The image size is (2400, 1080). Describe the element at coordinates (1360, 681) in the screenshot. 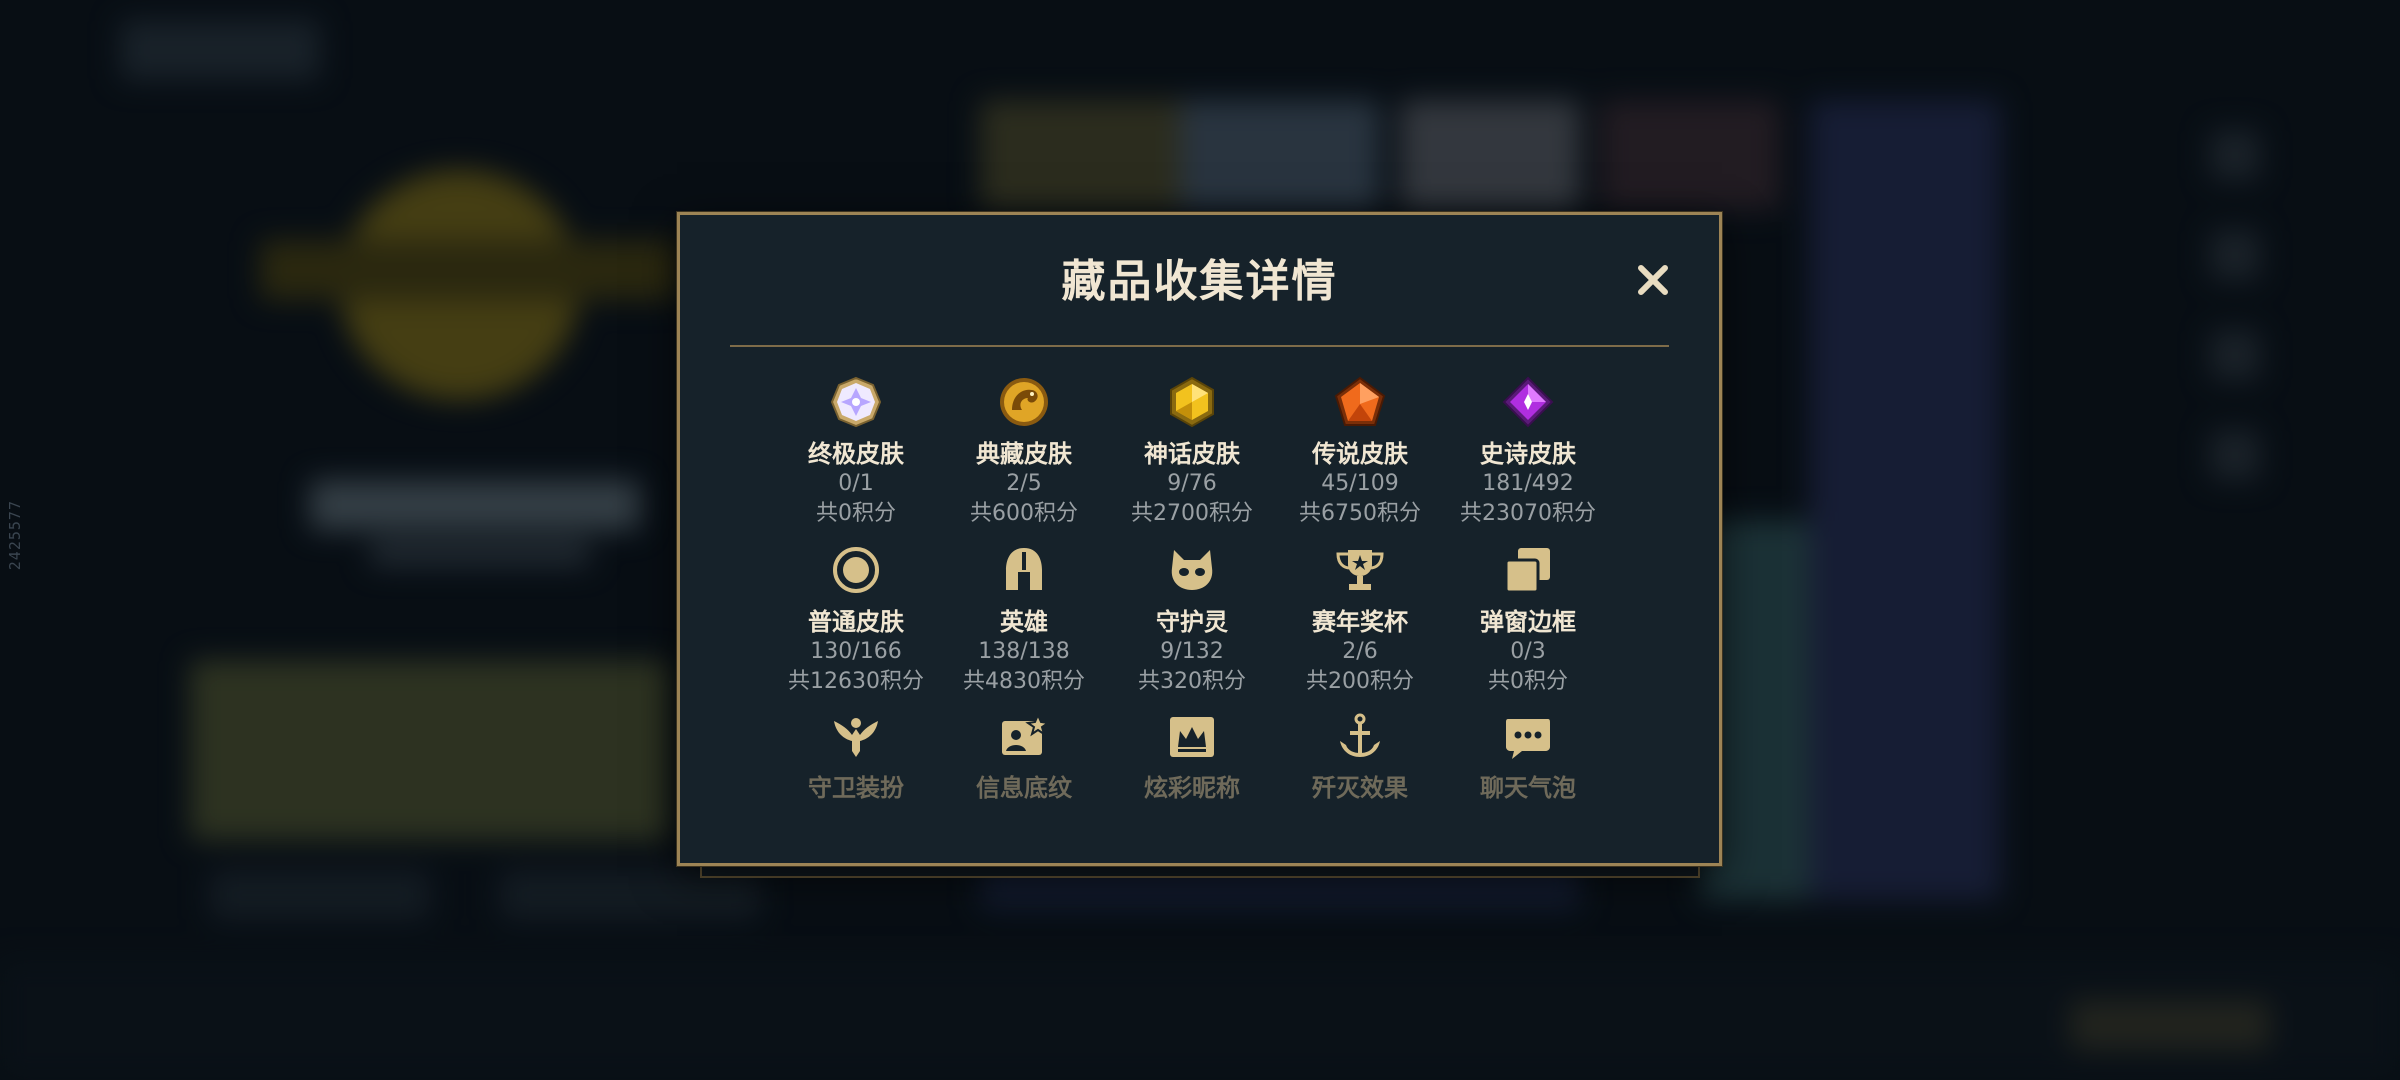

I see `item-points: 共200积分` at that location.